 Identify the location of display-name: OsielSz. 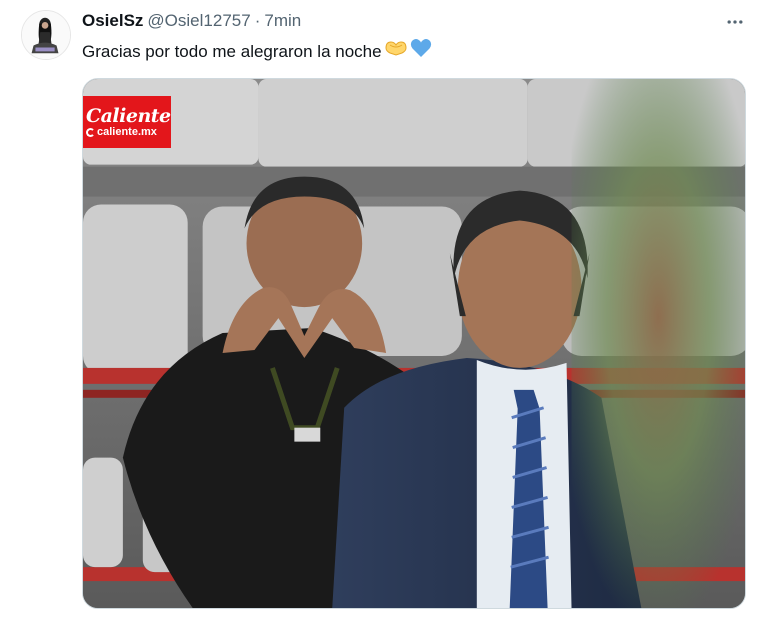
(112, 21).